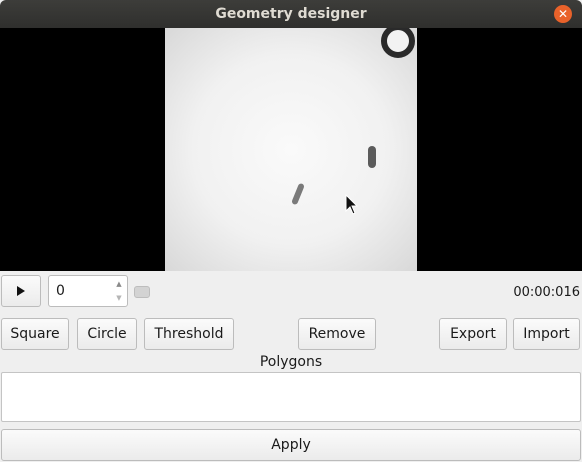 The height and width of the screenshot is (462, 582). I want to click on import-button: Import, so click(546, 334).